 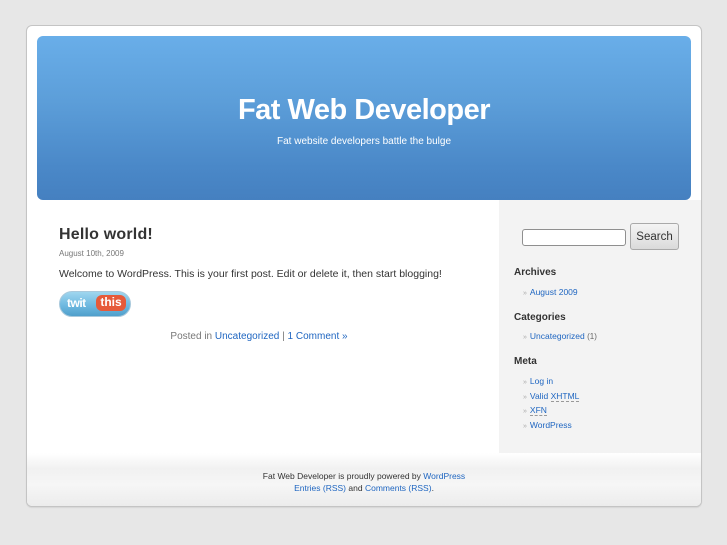 What do you see at coordinates (535, 272) in the screenshot?
I see `archives-heading: Archives` at bounding box center [535, 272].